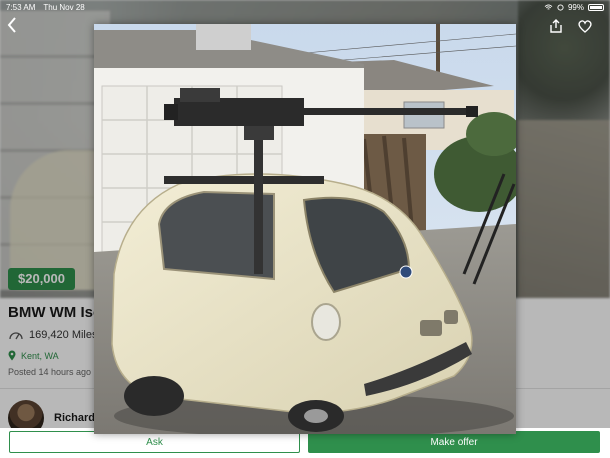 Image resolution: width=610 pixels, height=458 pixels. What do you see at coordinates (64, 7) in the screenshot?
I see `status-date: Thu Nov 28` at bounding box center [64, 7].